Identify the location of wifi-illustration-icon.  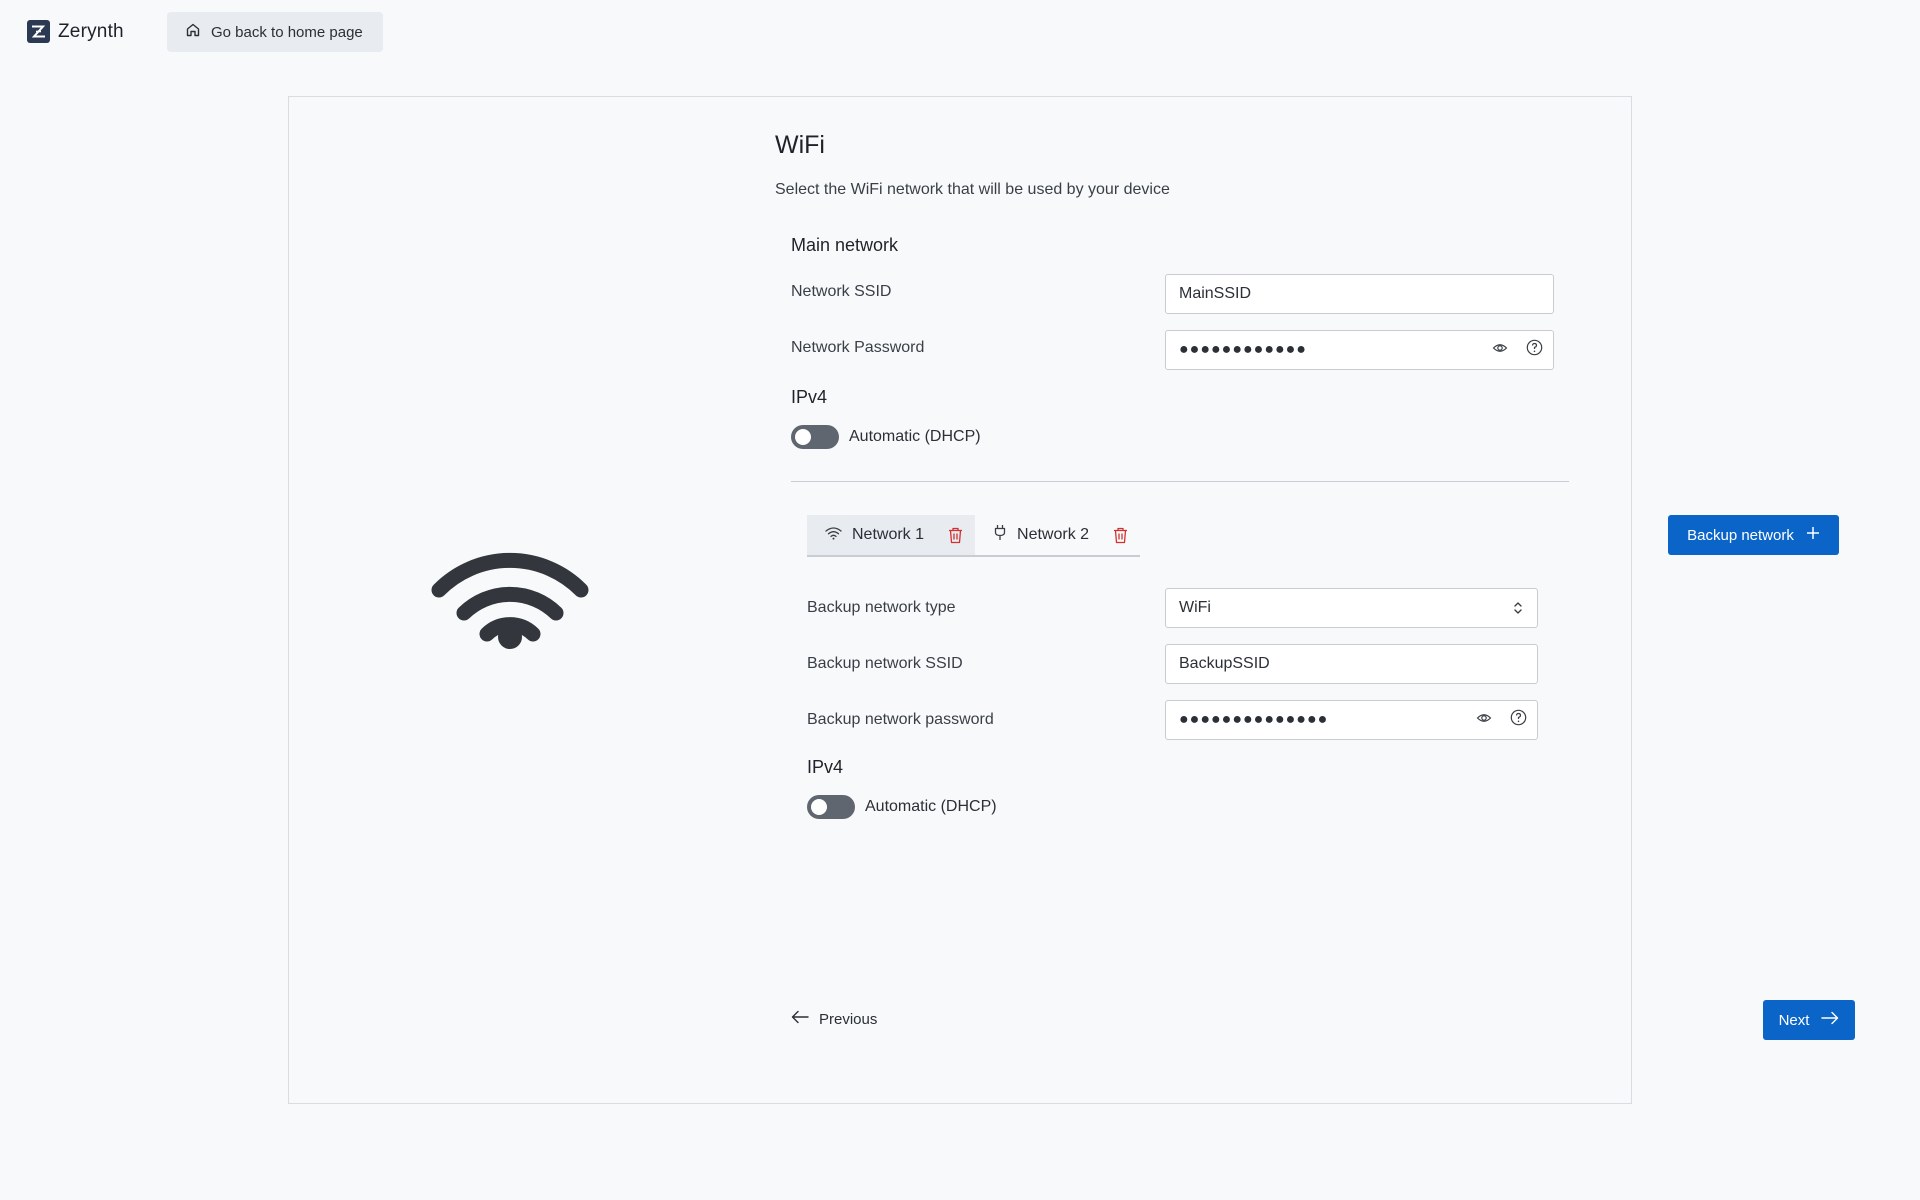
(510, 593).